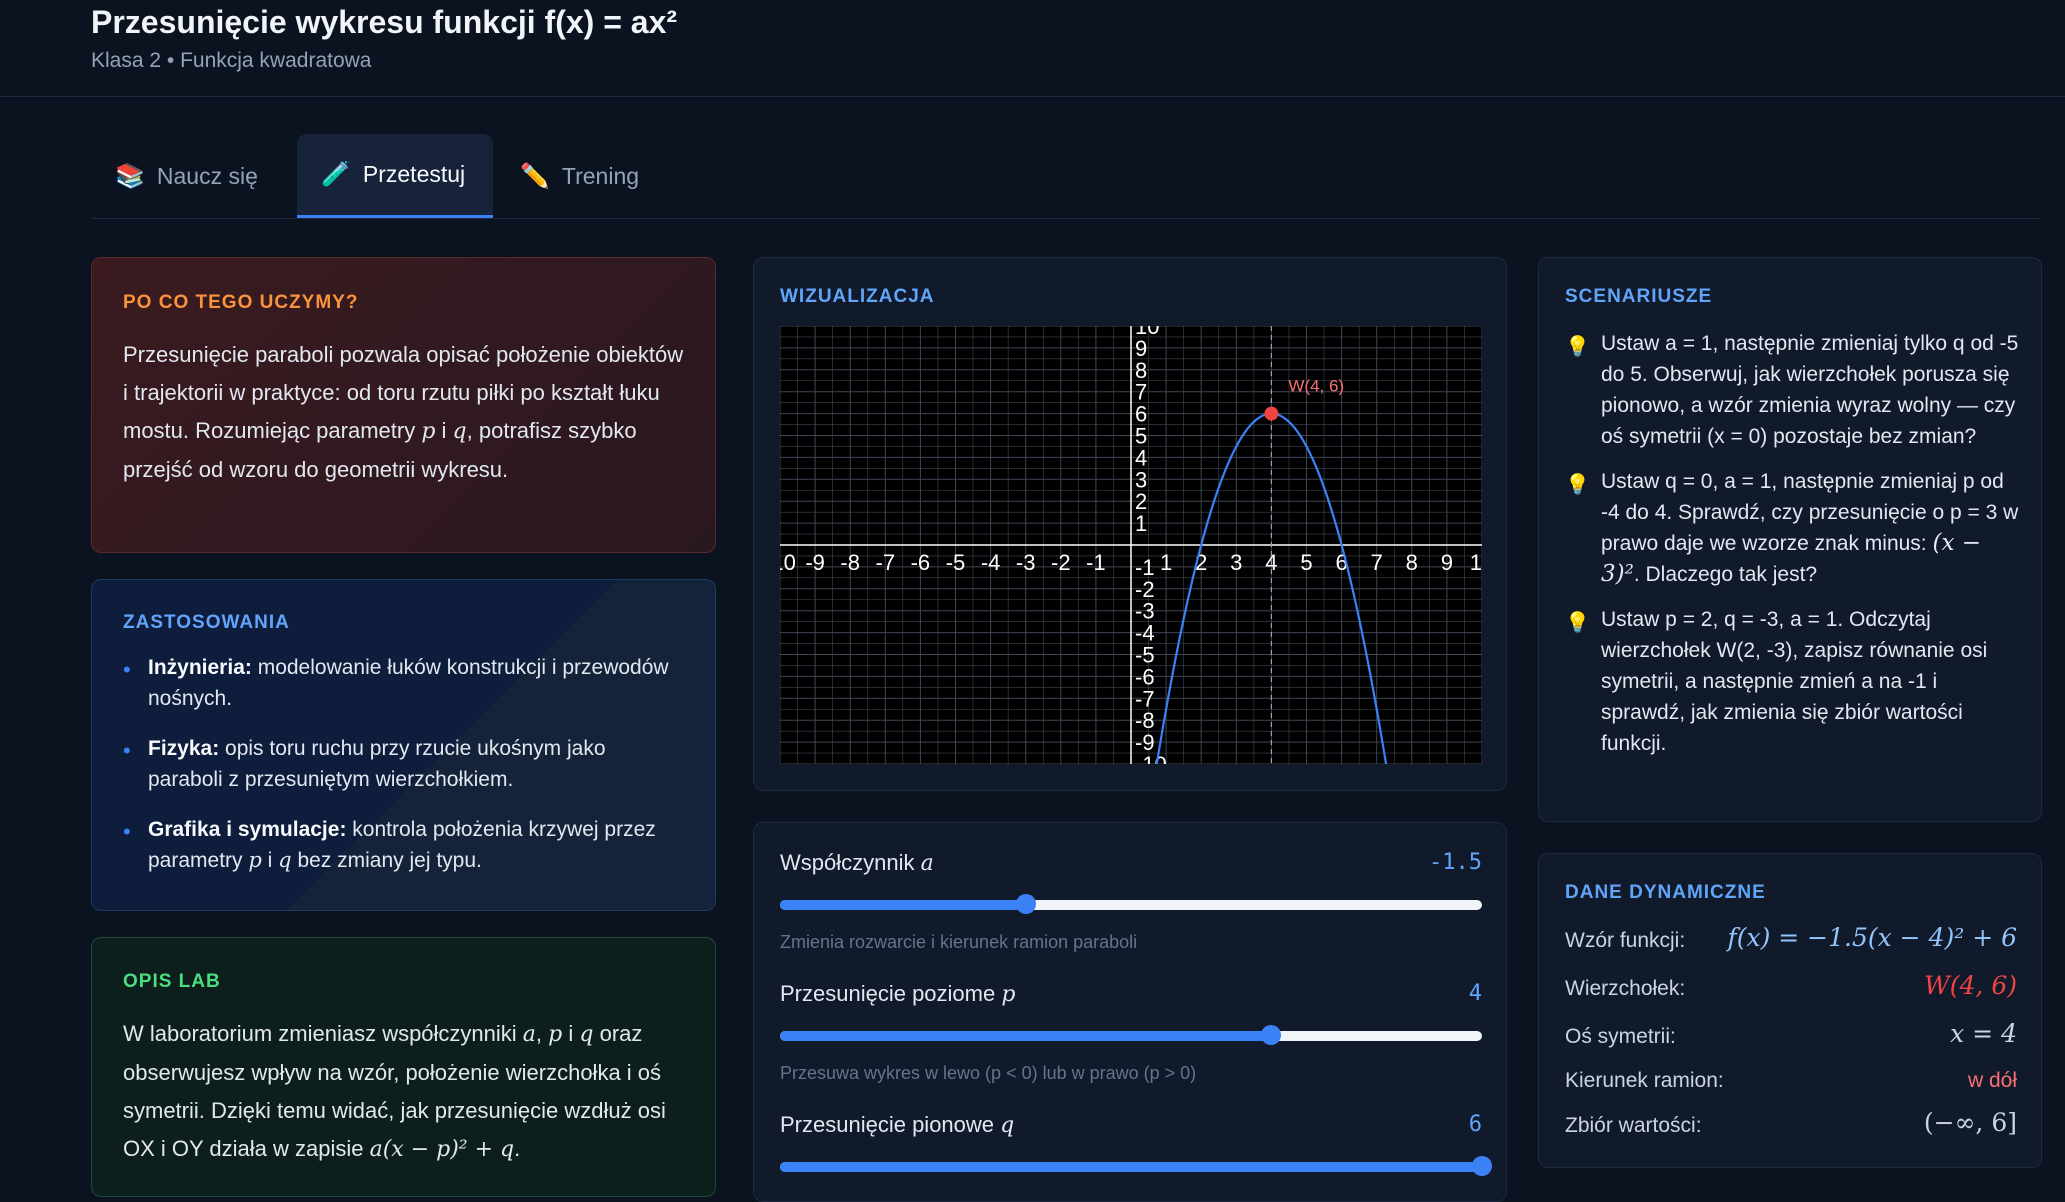 The width and height of the screenshot is (2065, 1202). I want to click on y-tick-label: 1, so click(1141, 523).